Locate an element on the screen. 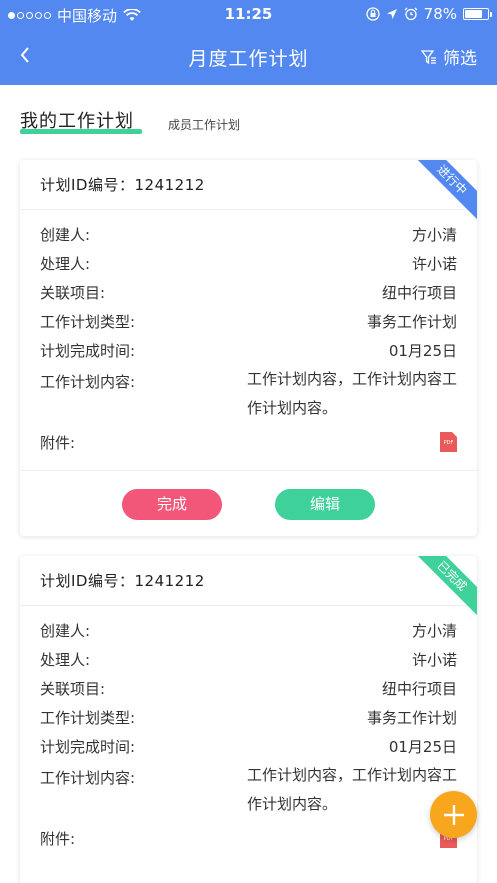 This screenshot has height=883, width=497. add-plan-button is located at coordinates (453, 814).